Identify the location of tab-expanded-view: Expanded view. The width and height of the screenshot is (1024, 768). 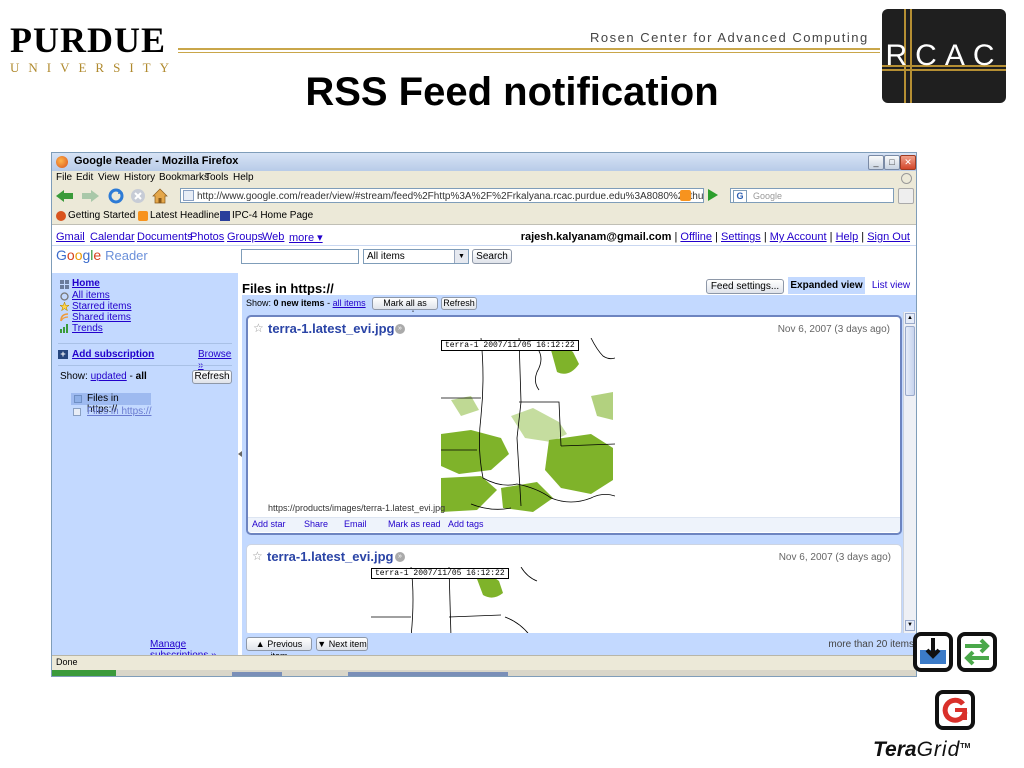
(826, 285).